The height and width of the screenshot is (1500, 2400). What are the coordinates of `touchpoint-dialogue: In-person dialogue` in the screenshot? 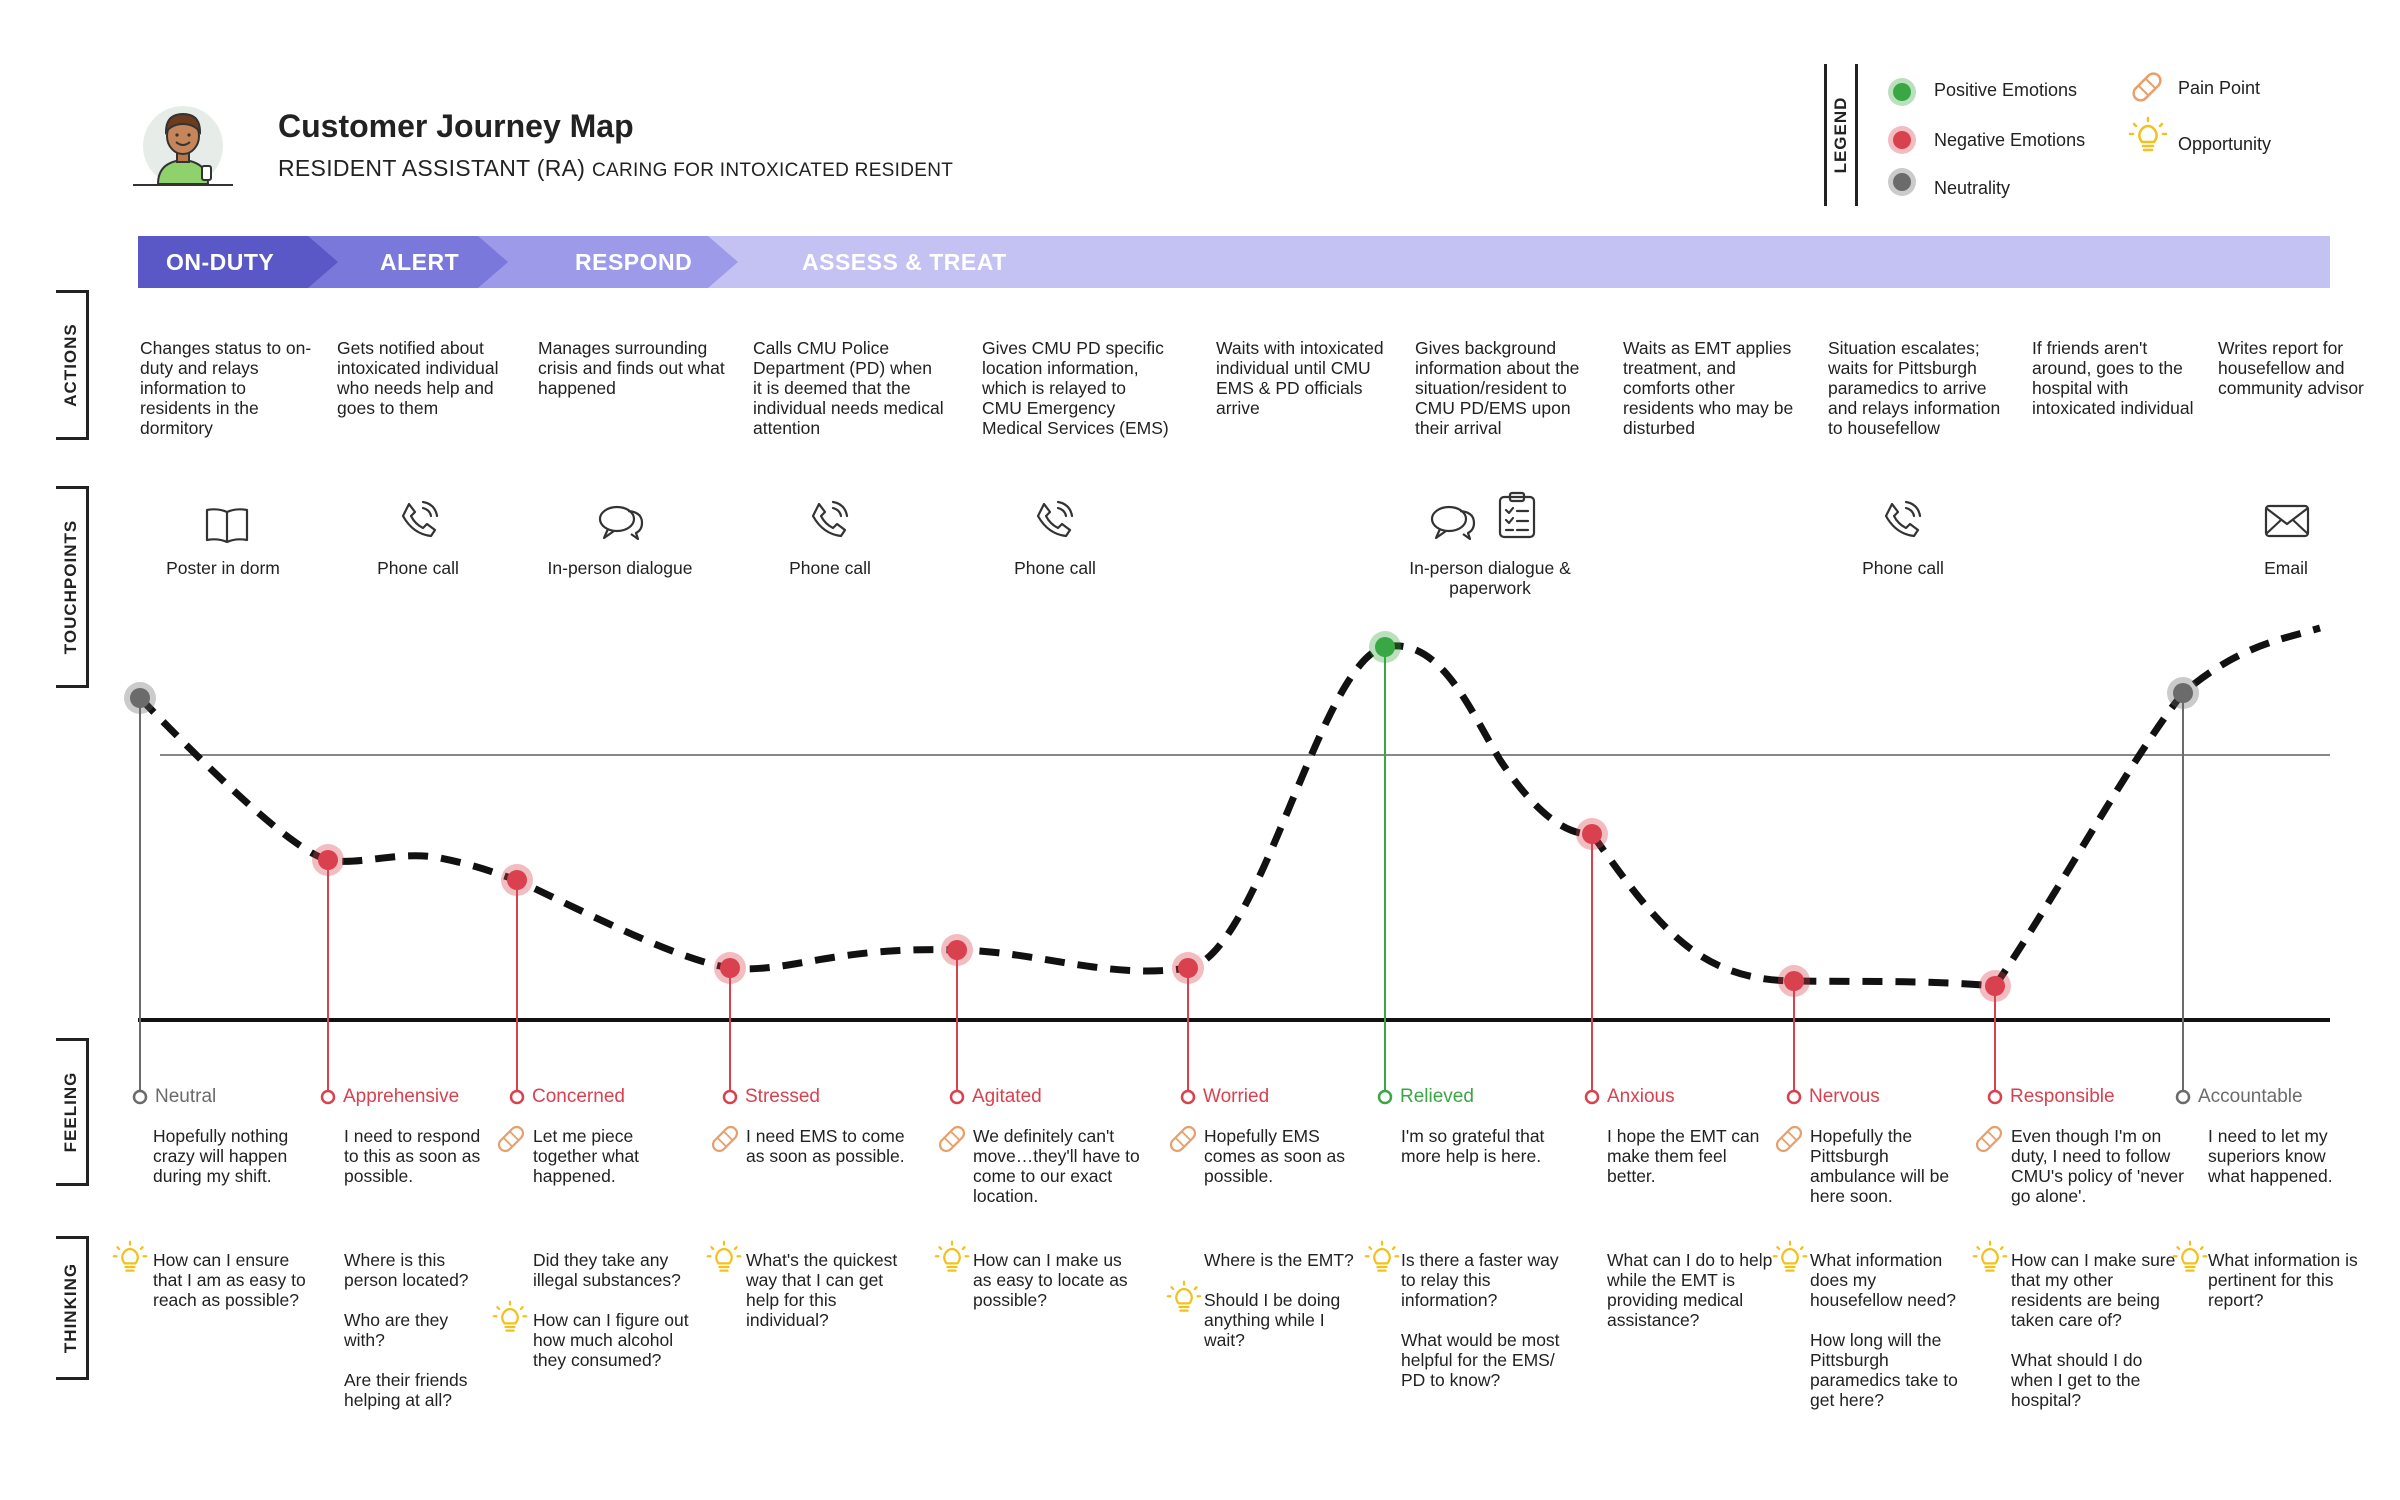 It's located at (620, 568).